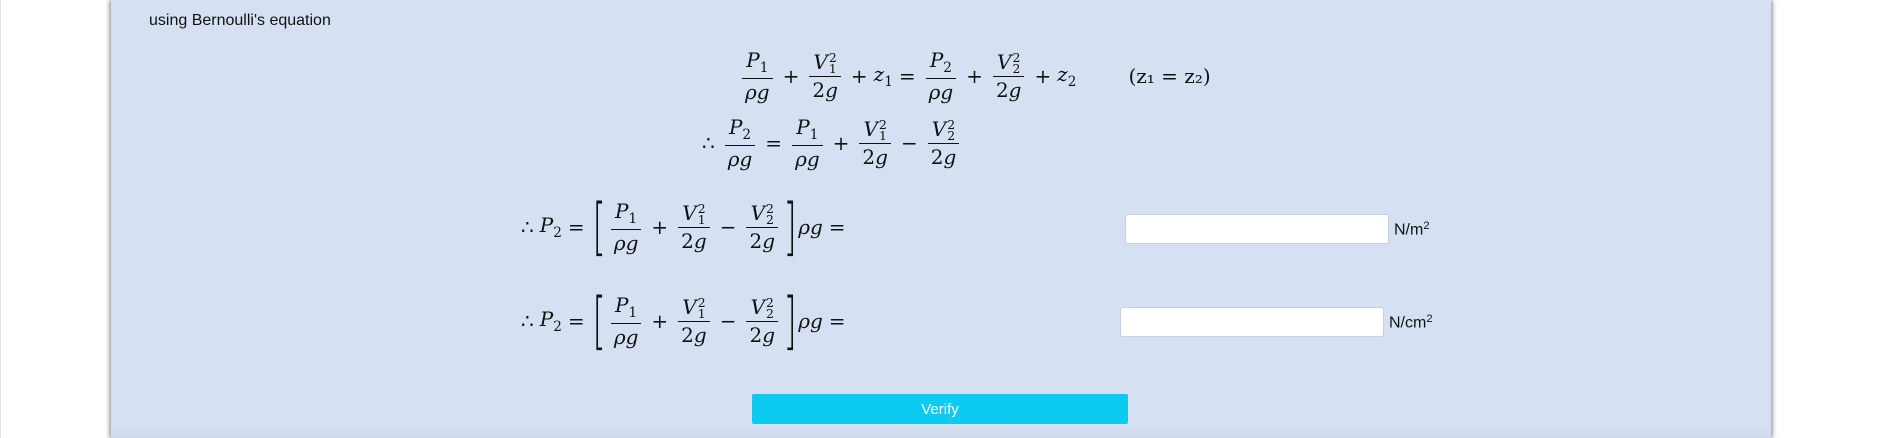 Image resolution: width=1880 pixels, height=438 pixels. I want to click on rearranged-equation: ∴ P2 ρg = P1 ρg + V 2 1 2g − V 2 2 2g, so click(829, 143).